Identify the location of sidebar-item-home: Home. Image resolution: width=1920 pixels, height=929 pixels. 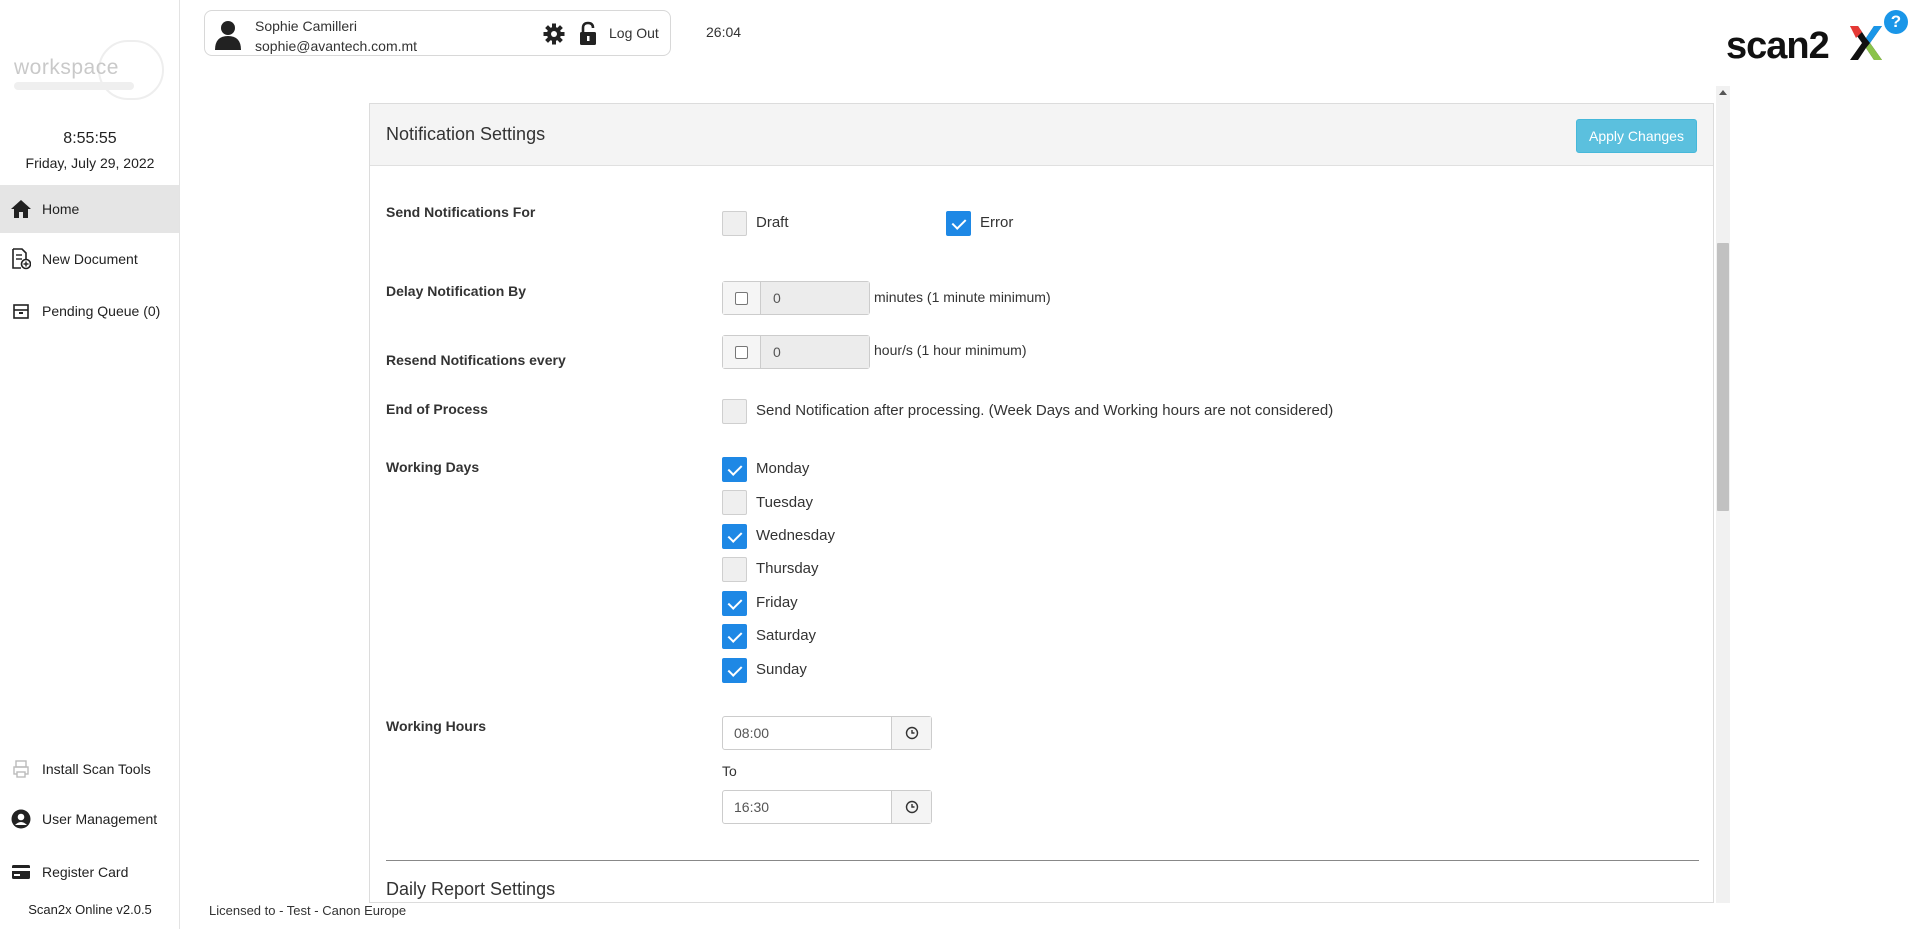
(89, 209).